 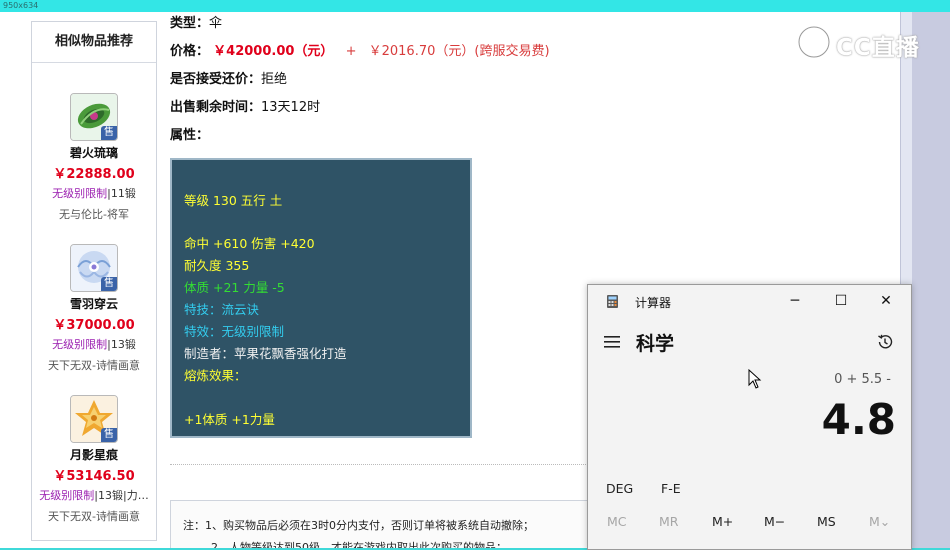 What do you see at coordinates (234, 287) in the screenshot?
I see `attr-bonus-line: 体质 +21 力量 -5` at bounding box center [234, 287].